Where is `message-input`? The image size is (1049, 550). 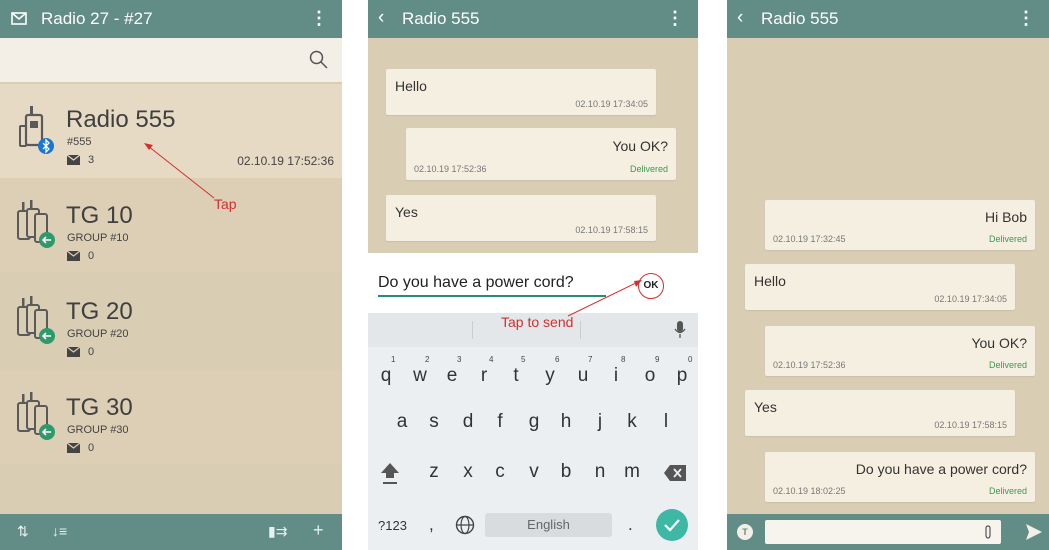 message-input is located at coordinates (883, 532).